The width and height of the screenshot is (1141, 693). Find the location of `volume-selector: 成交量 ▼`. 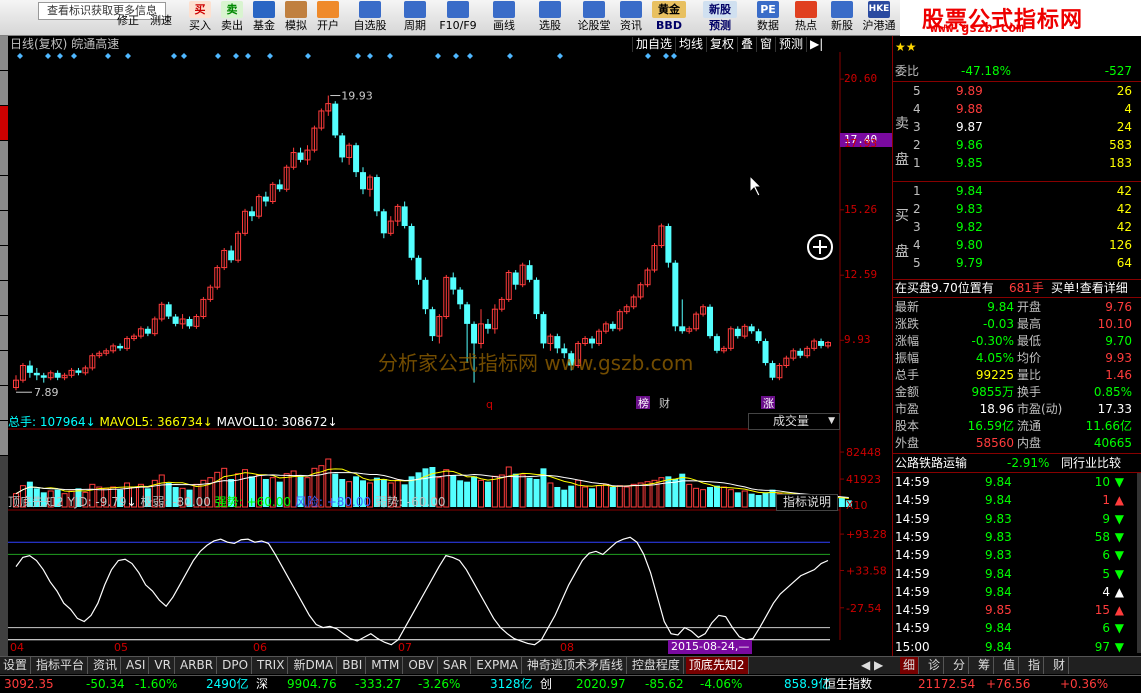

volume-selector: 成交量 ▼ is located at coordinates (794, 421).